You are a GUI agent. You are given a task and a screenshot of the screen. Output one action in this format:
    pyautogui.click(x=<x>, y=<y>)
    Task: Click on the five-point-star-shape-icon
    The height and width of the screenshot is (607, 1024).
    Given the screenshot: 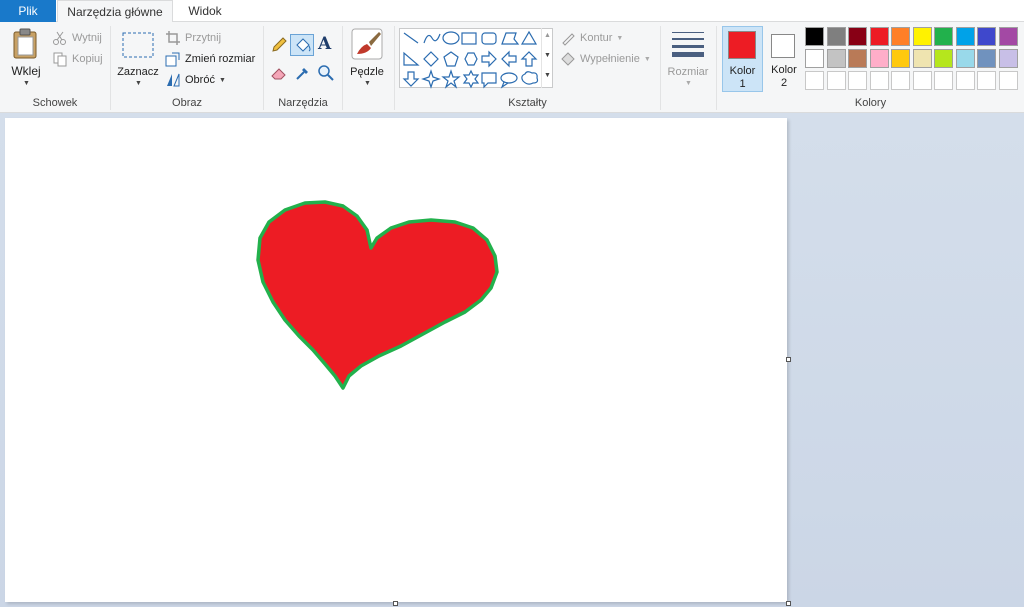 What is the action you would take?
    pyautogui.click(x=451, y=79)
    